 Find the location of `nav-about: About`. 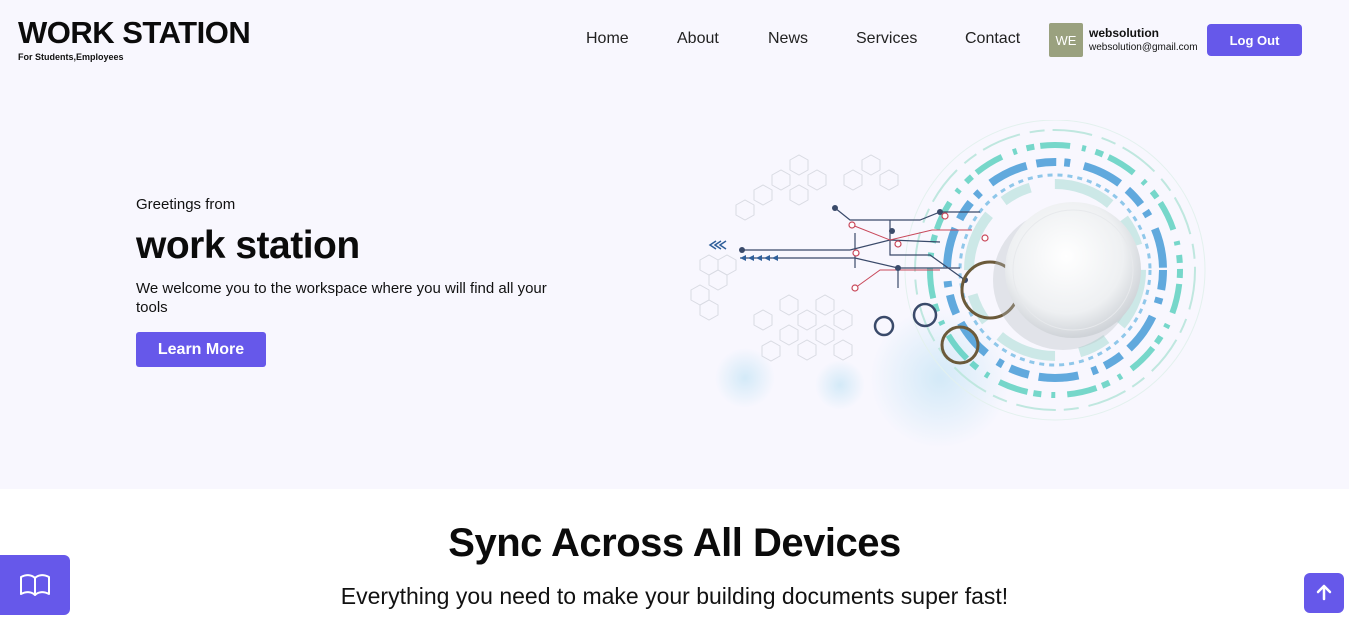

nav-about: About is located at coordinates (698, 39).